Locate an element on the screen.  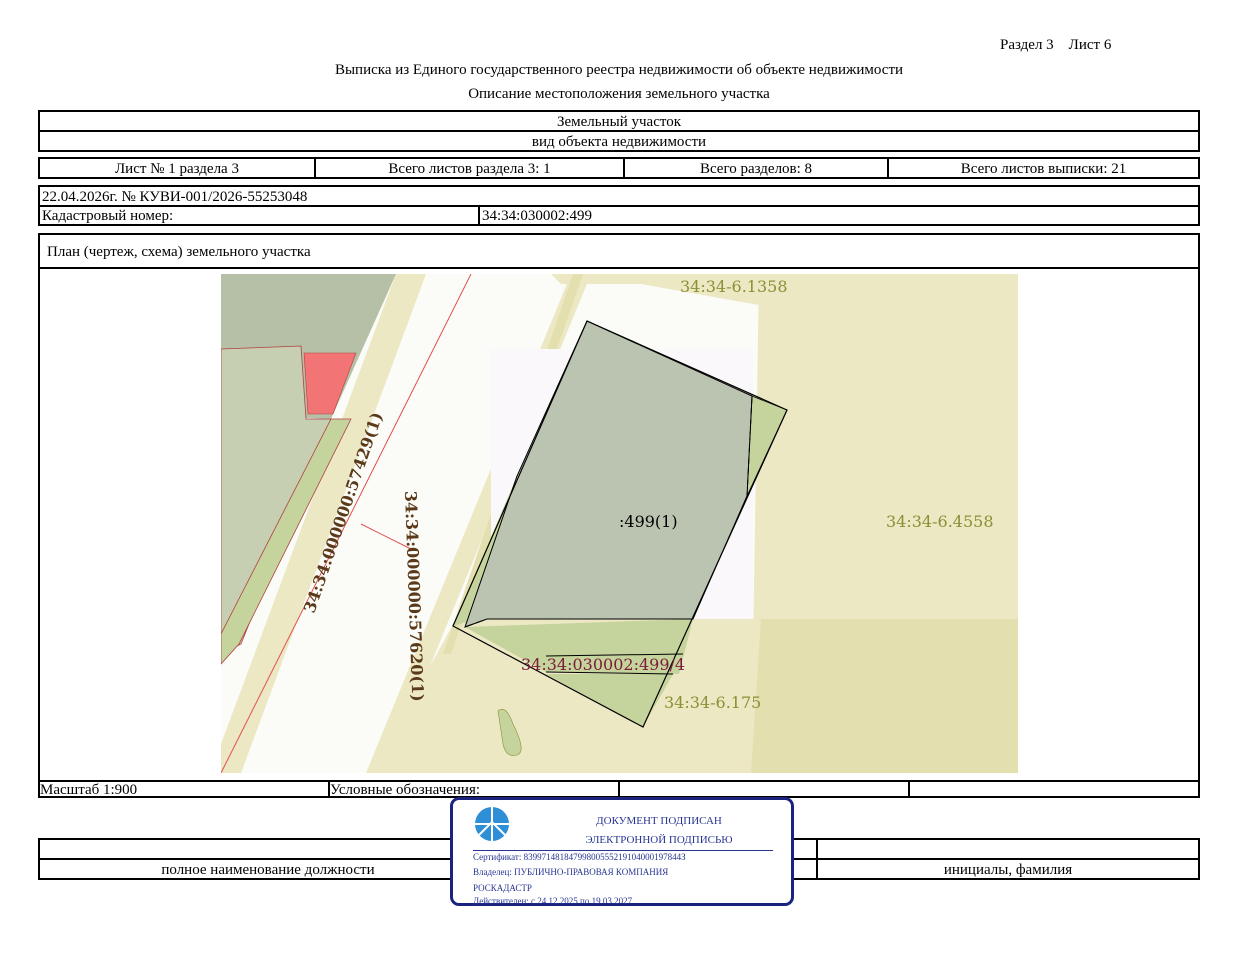
zone-right-dark is located at coordinates (884, 696).